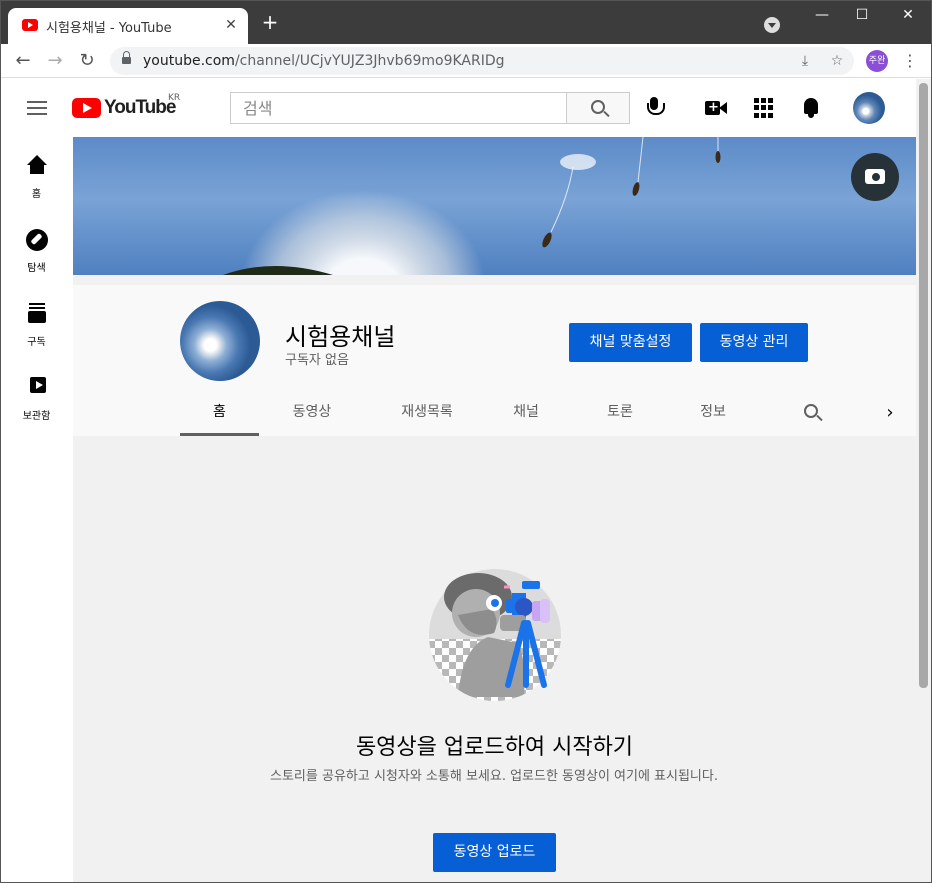 This screenshot has height=883, width=932. Describe the element at coordinates (37, 314) in the screenshot. I see `subscriptions-icon` at that location.